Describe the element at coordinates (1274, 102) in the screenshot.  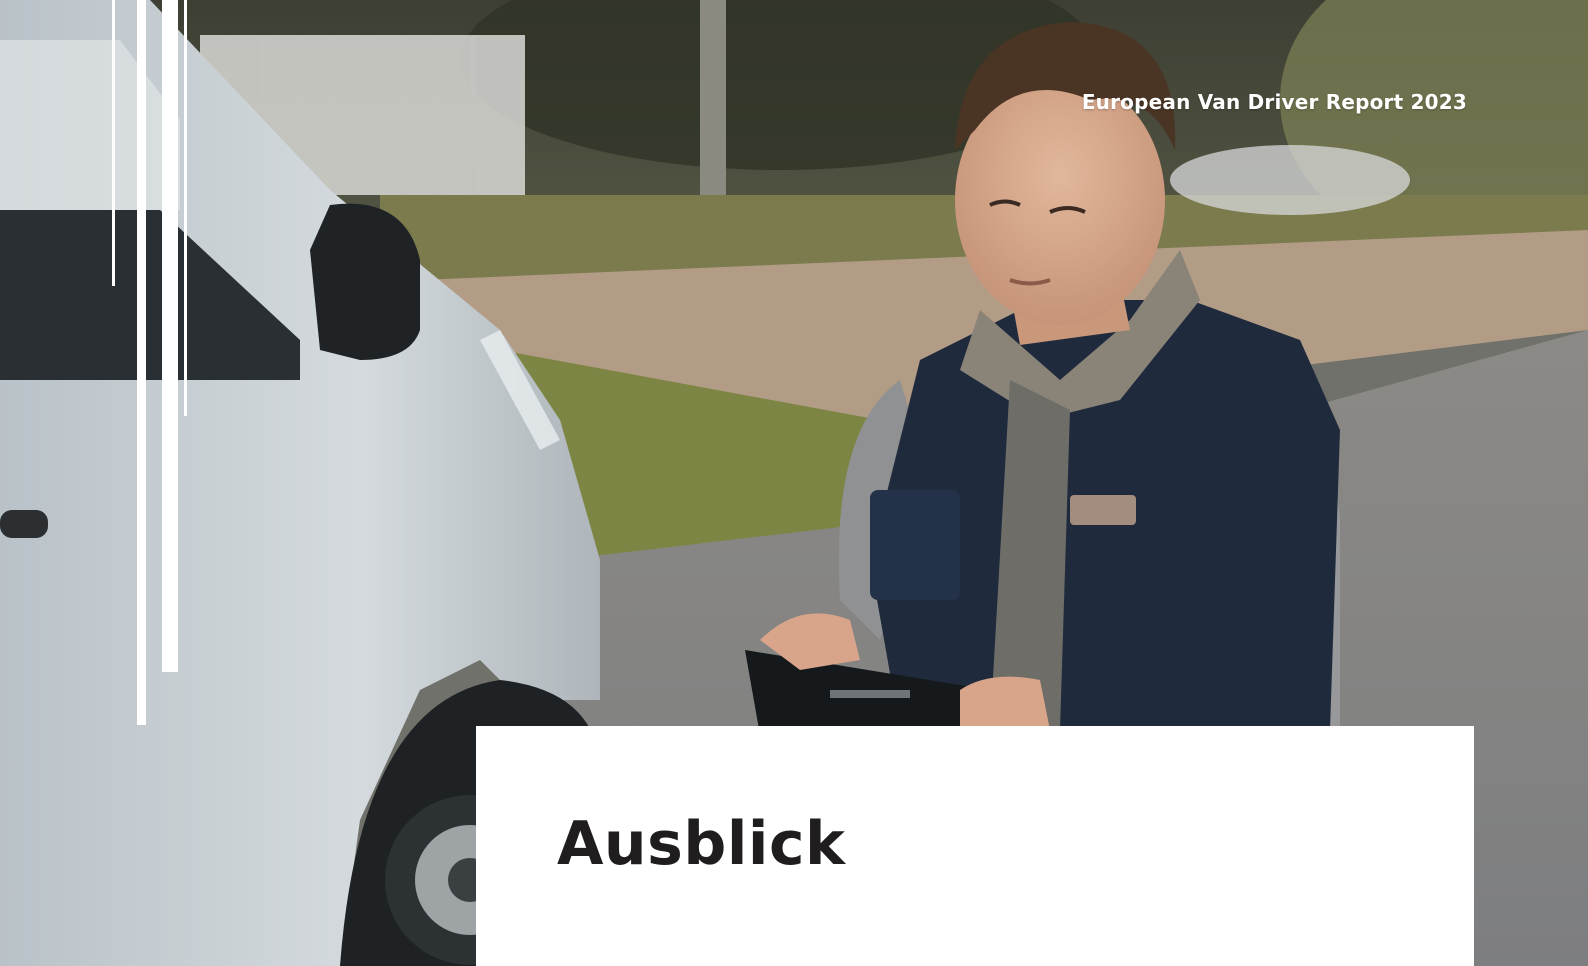
I see `report-title: European Van Driver Report 2023` at that location.